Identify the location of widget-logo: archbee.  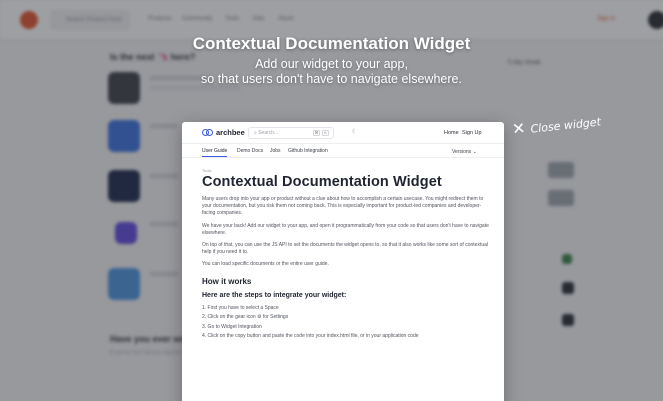
(223, 132).